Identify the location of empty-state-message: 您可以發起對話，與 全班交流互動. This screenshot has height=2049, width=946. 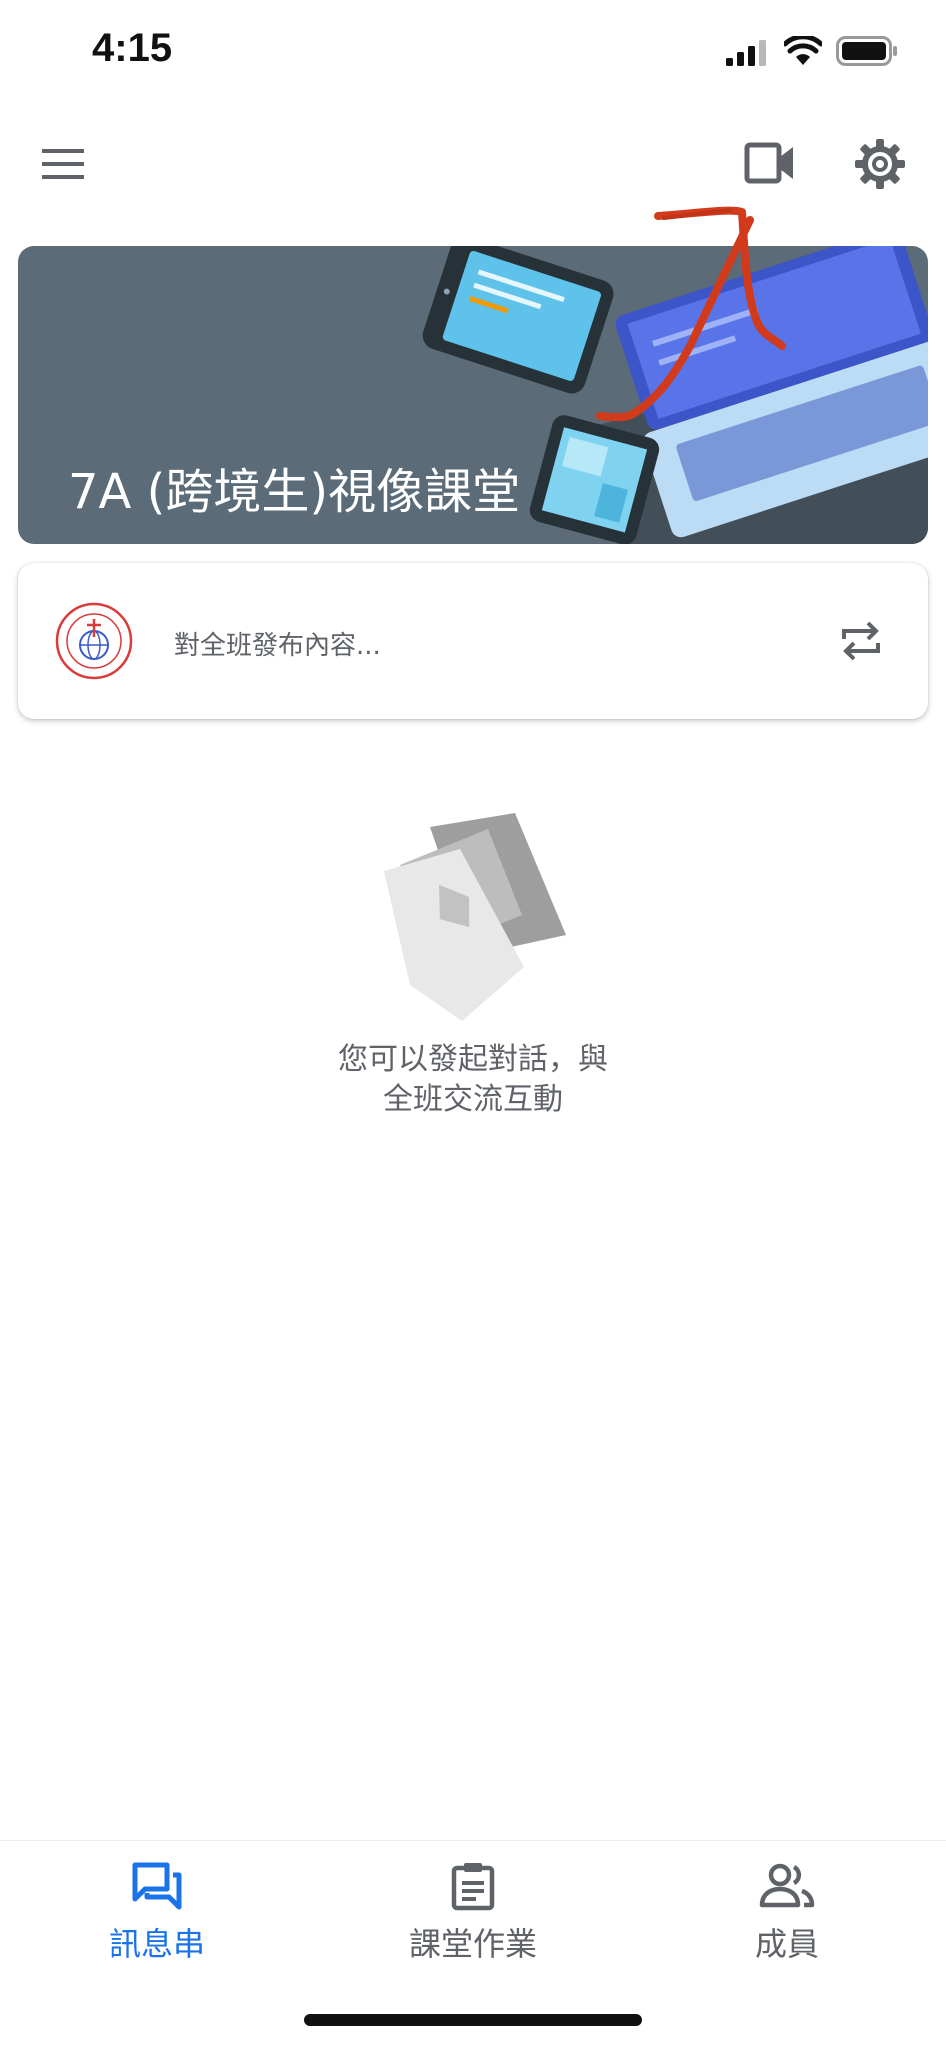
(473, 1080).